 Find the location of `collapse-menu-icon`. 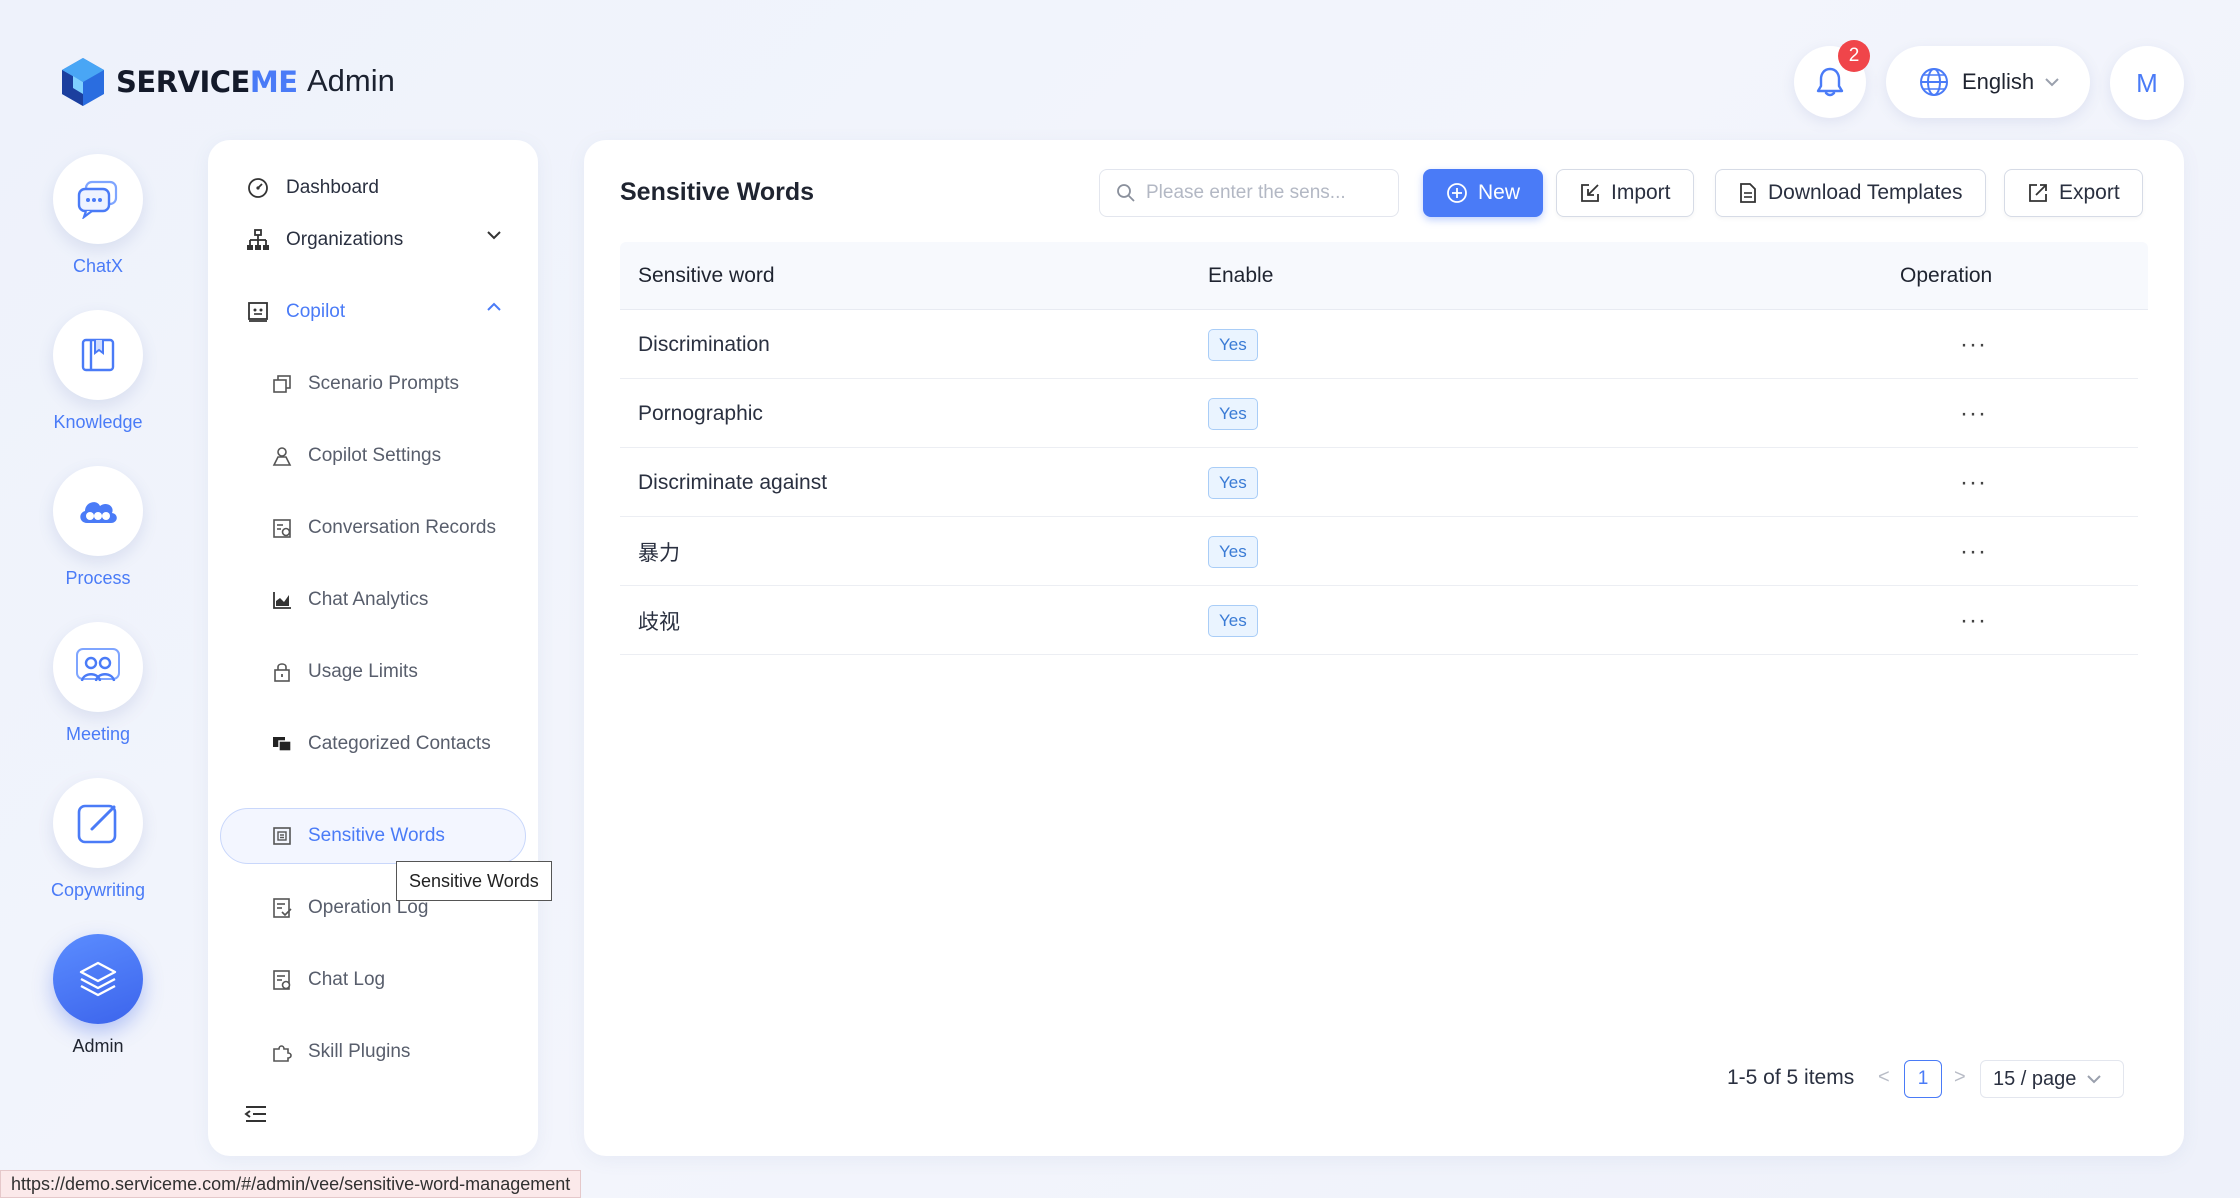

collapse-menu-icon is located at coordinates (256, 1114).